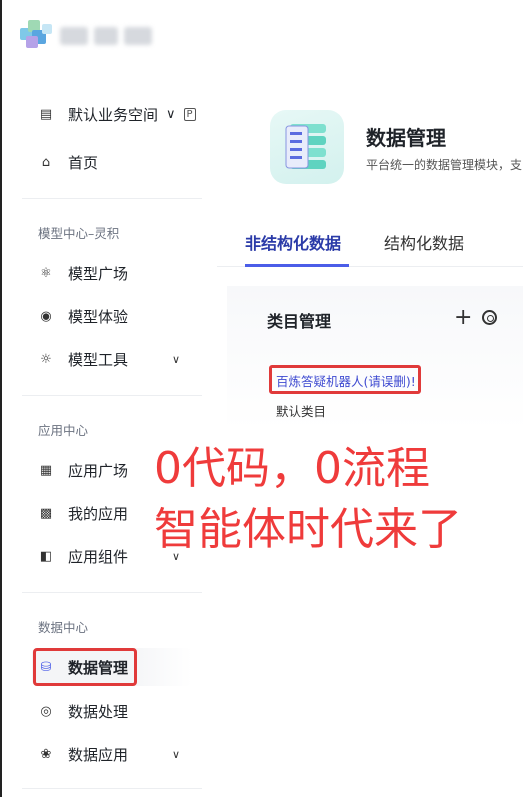 The width and height of the screenshot is (523, 797). Describe the element at coordinates (46, 114) in the screenshot. I see `workspace-icon: ▤` at that location.